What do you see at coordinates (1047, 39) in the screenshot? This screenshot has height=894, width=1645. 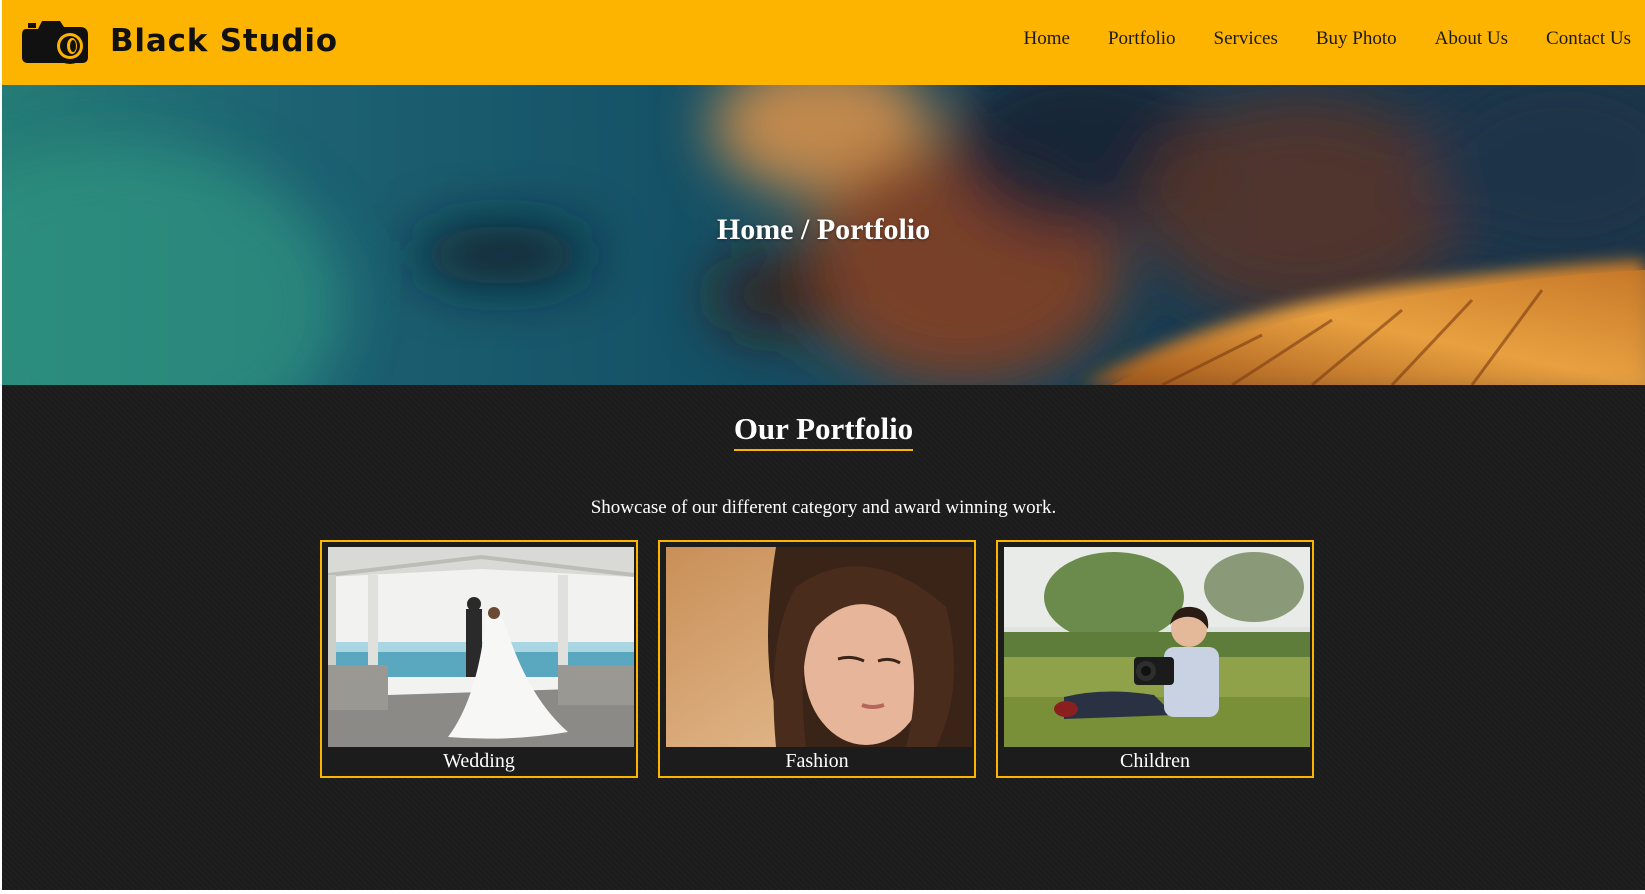 I see `nav-home: Home` at bounding box center [1047, 39].